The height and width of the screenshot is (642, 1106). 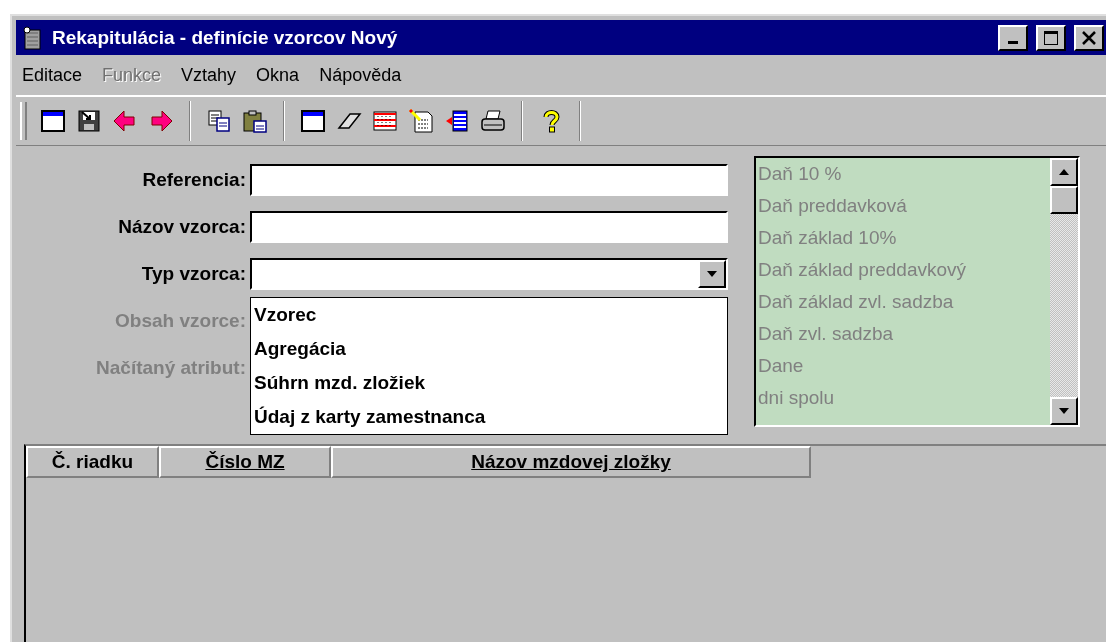 I want to click on arrow-left-icon, so click(x=125, y=121).